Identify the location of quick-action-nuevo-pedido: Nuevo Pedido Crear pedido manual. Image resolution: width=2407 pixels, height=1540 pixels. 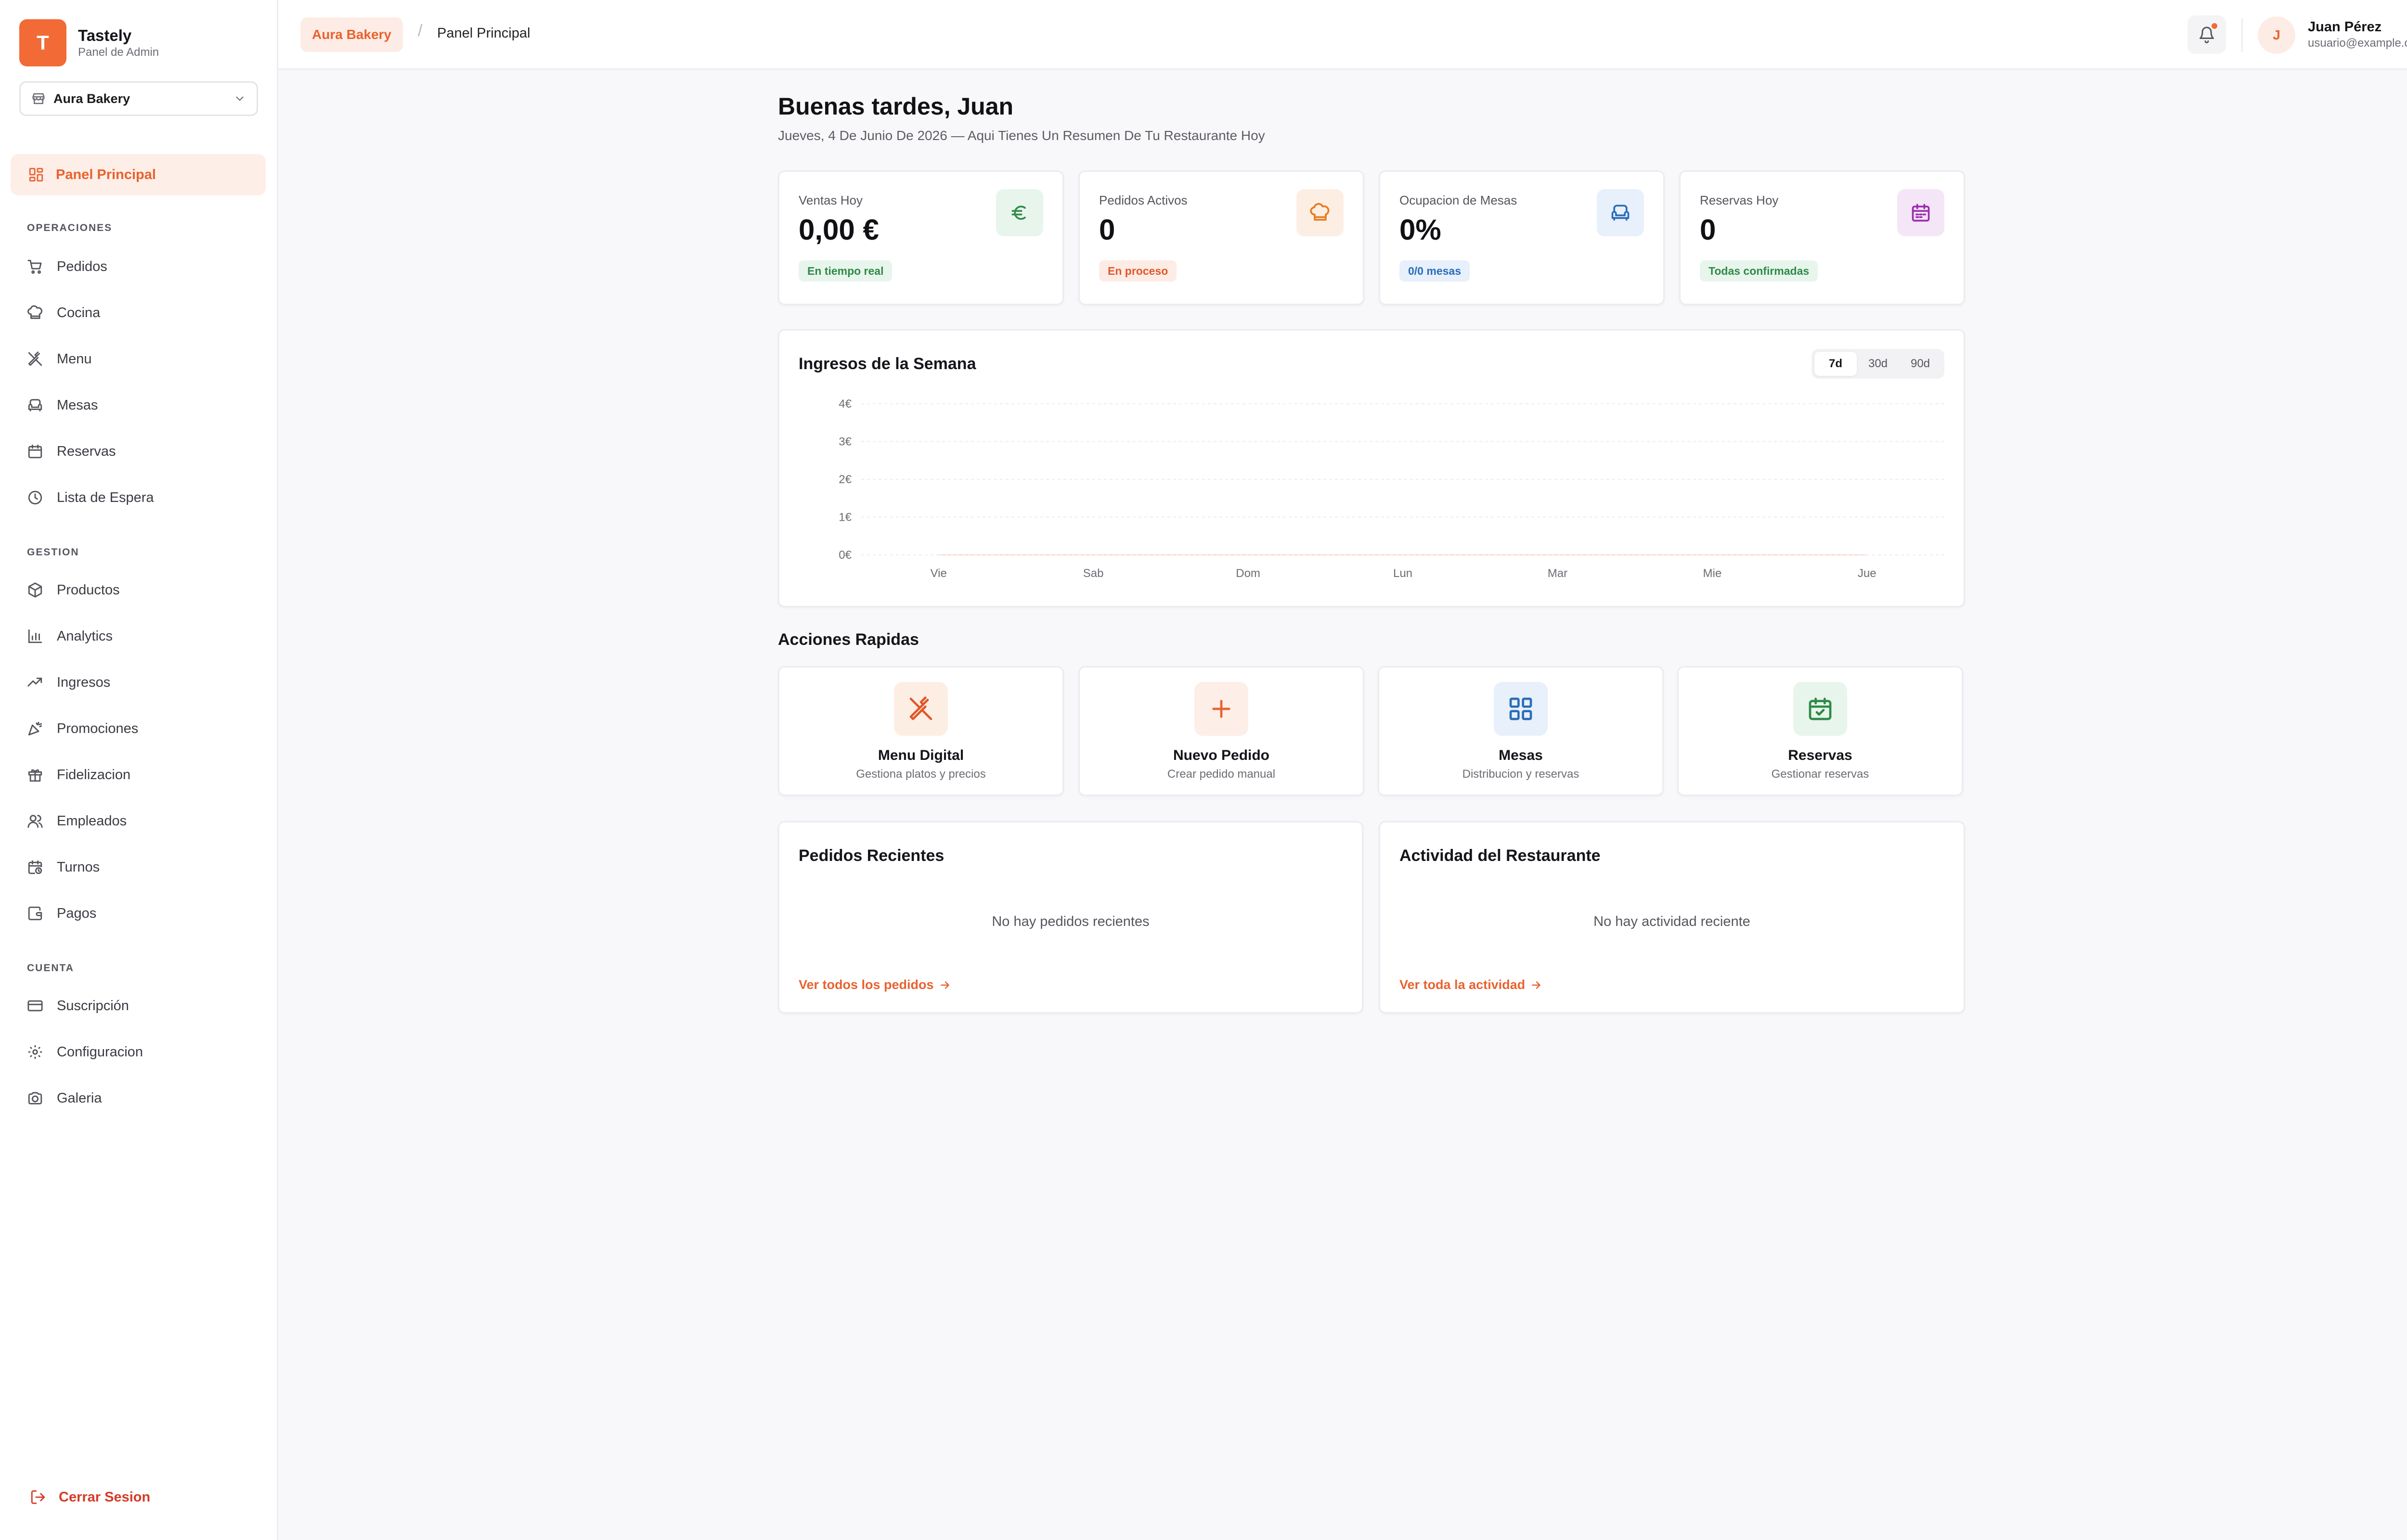
(1221, 731).